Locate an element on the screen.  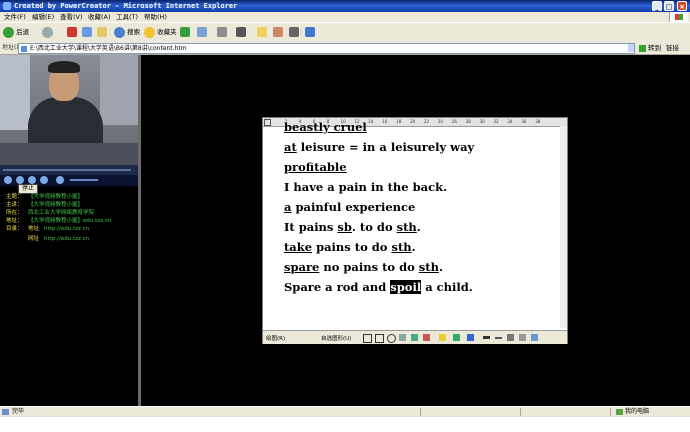
menu-bar: 文件(F) 编辑(E) 查看(V) 收藏(A) 工具(T) 帮助(H) is located at coordinates (345, 17).